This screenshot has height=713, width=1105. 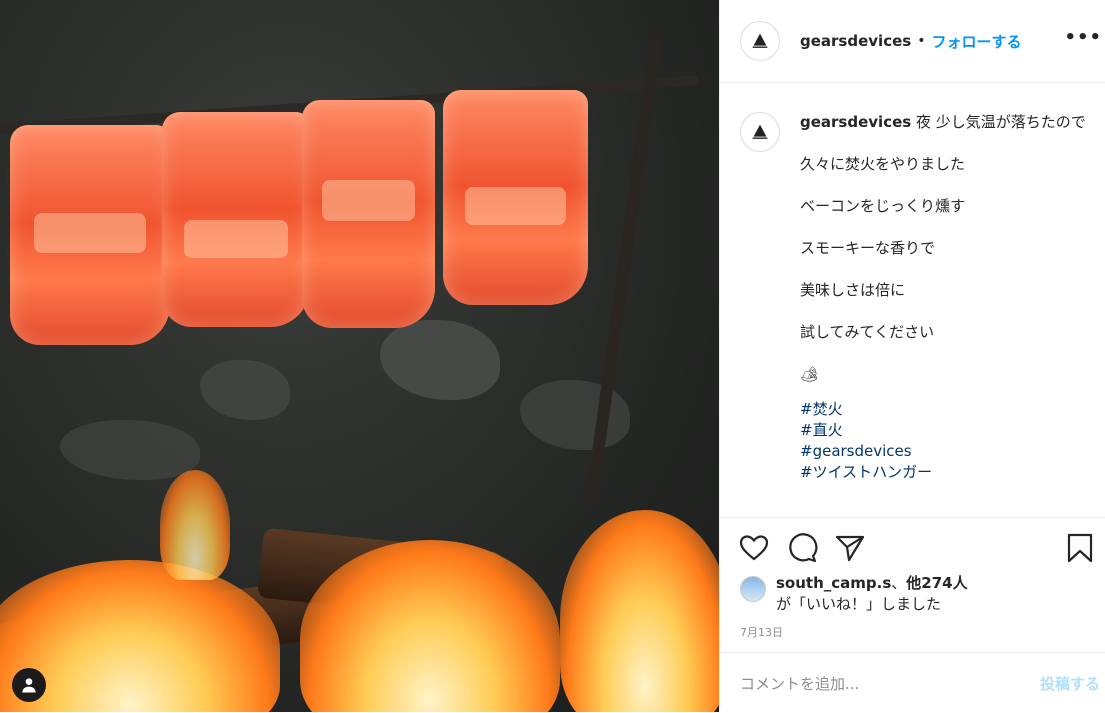 I want to click on action-icons, so click(x=917, y=549).